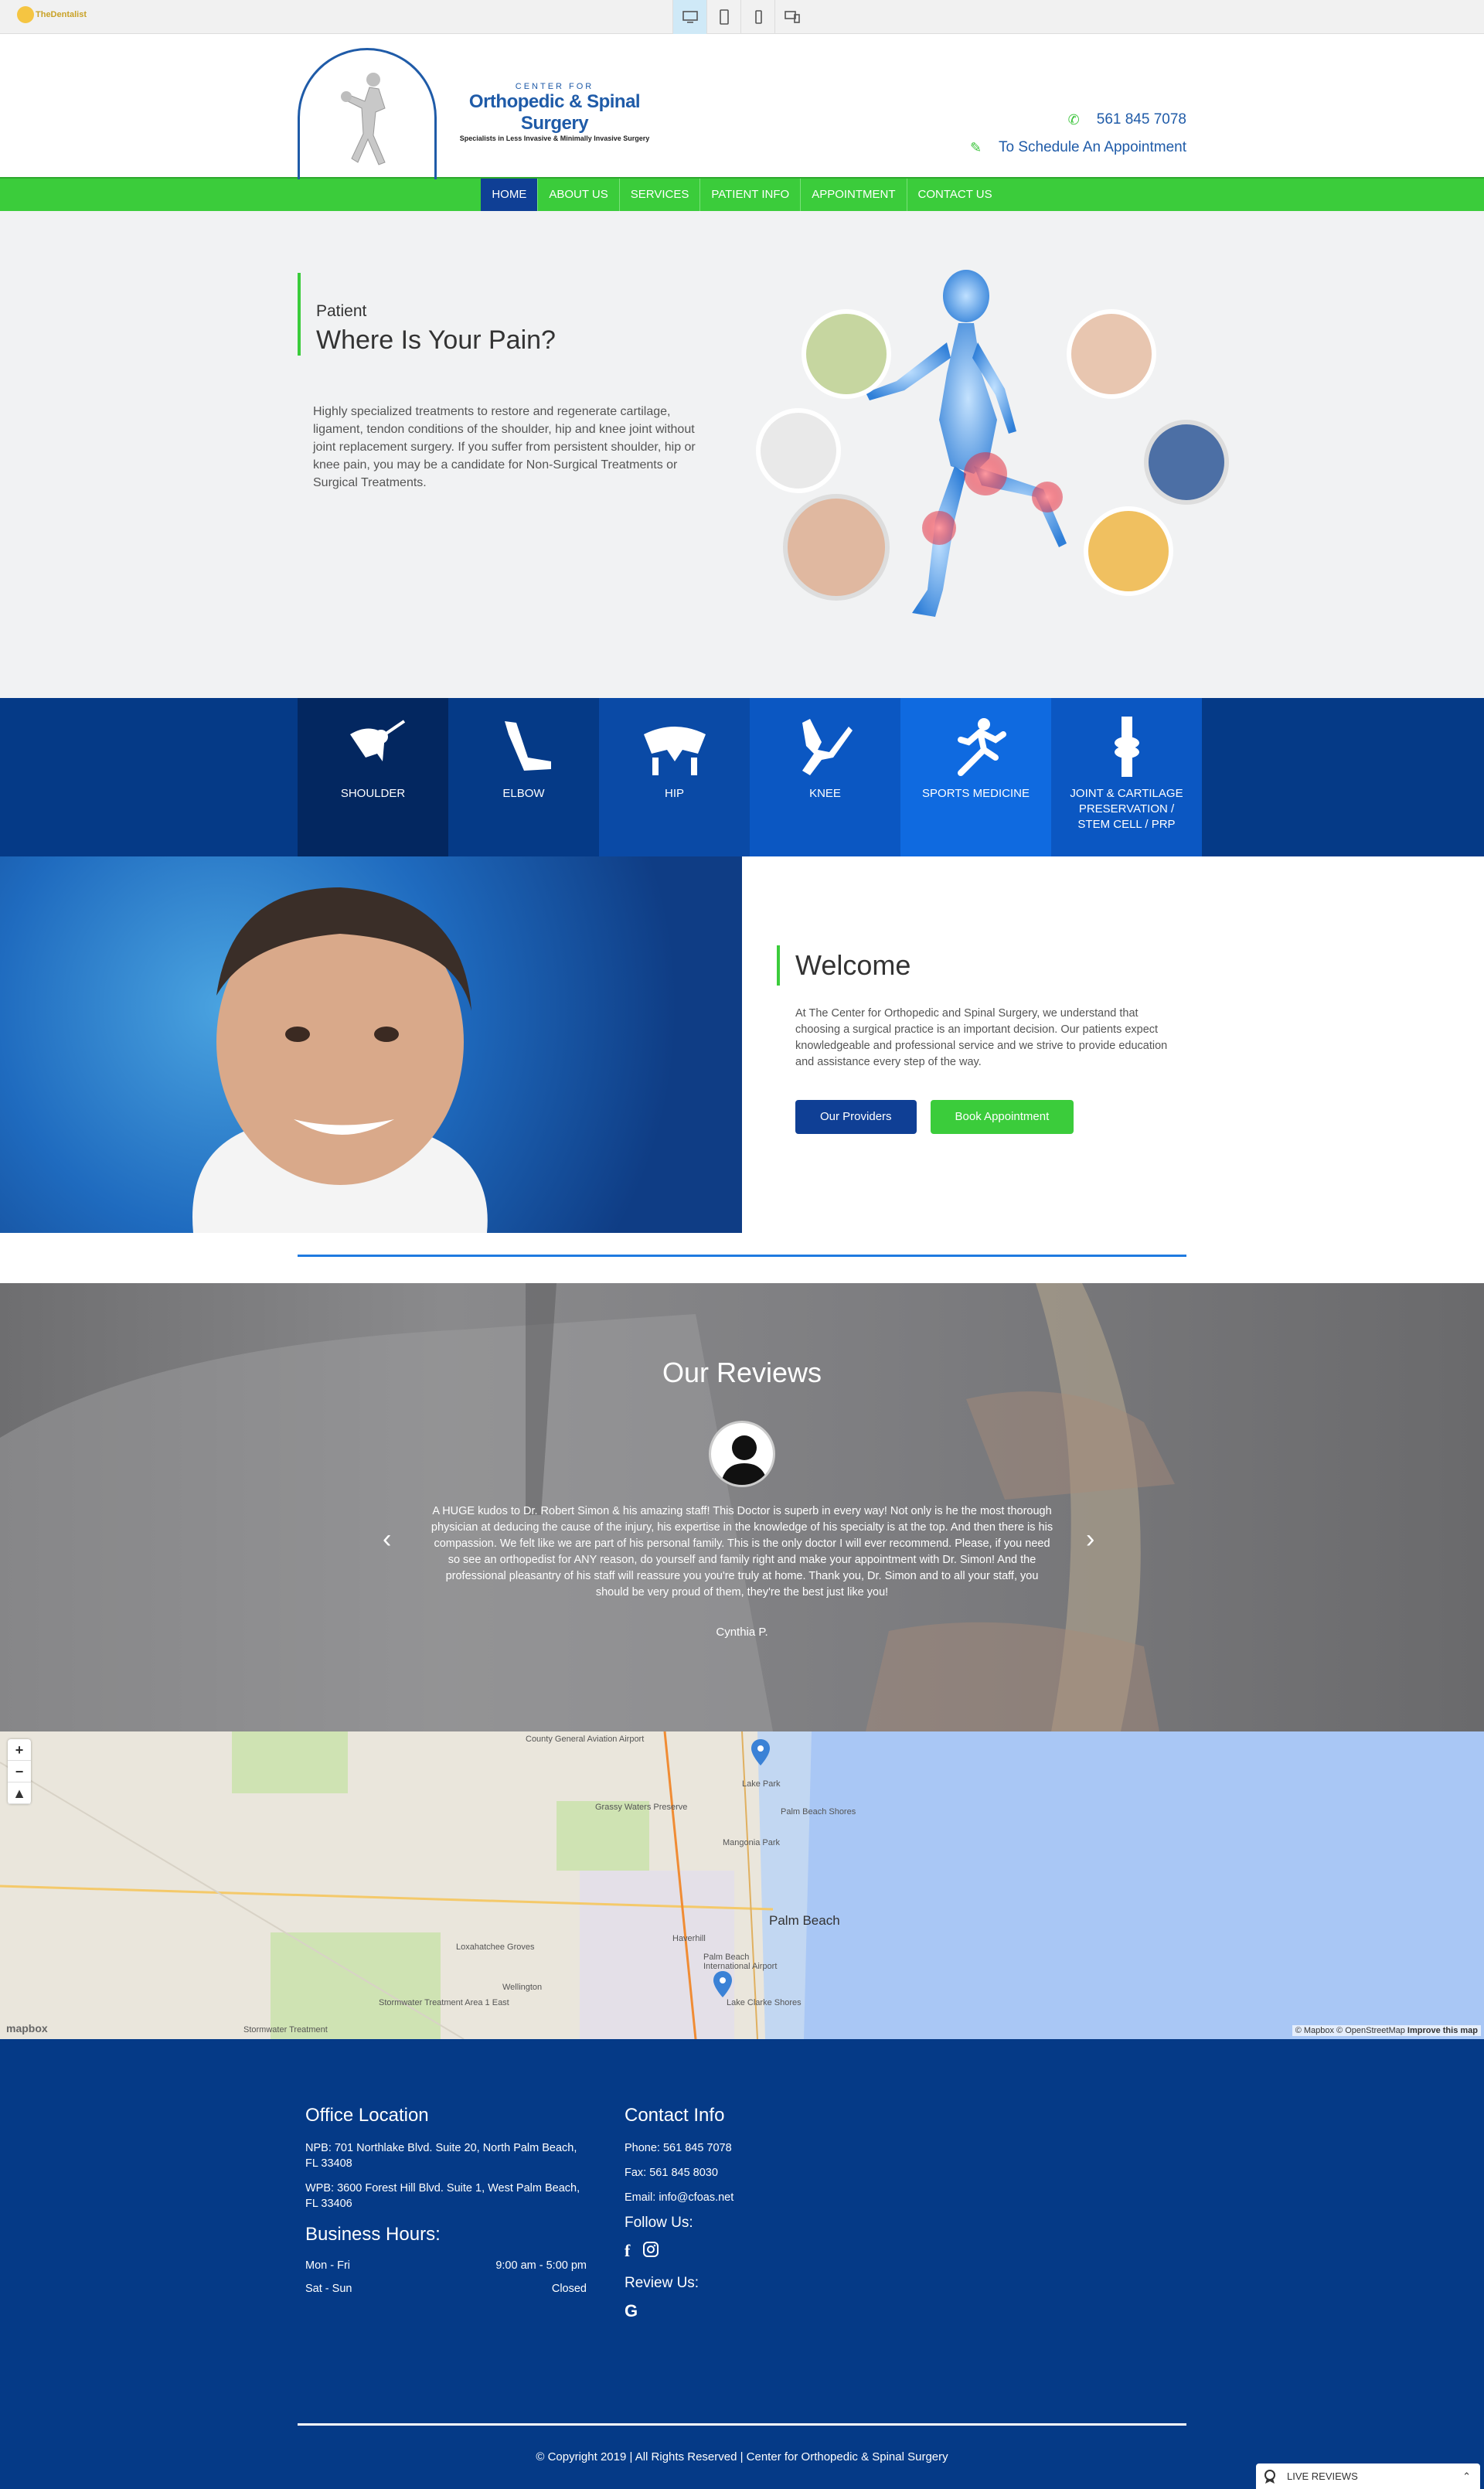  I want to click on nav-contact-us: CONTACT US, so click(955, 195).